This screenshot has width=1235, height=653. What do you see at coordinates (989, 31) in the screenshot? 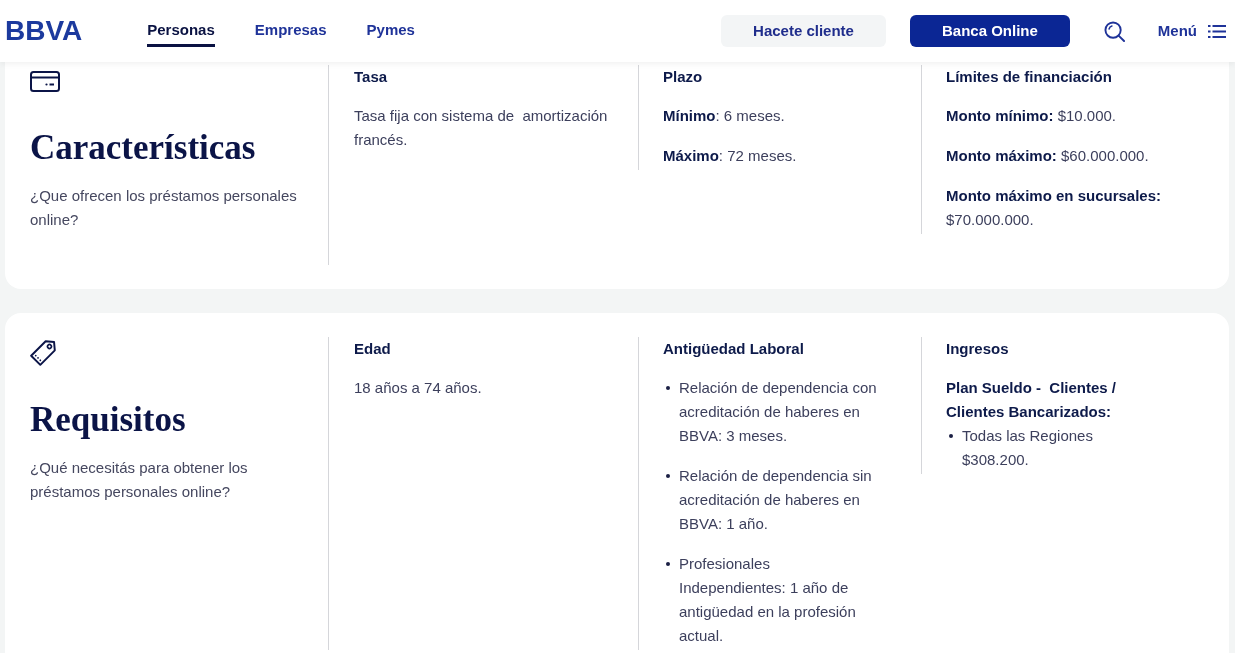
I see `online-banking-button: Banca Online` at bounding box center [989, 31].